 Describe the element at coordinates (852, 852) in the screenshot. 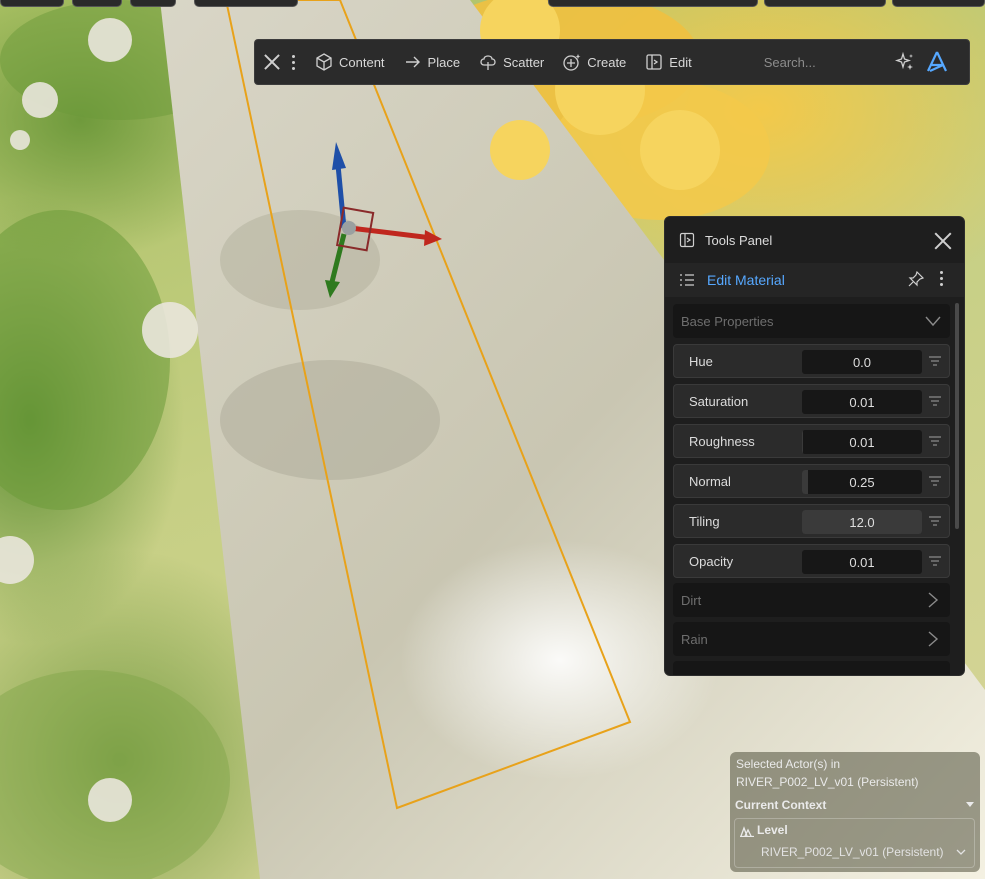

I see `level-value: RIVER_P002_LV_v01 (Persistent)` at that location.